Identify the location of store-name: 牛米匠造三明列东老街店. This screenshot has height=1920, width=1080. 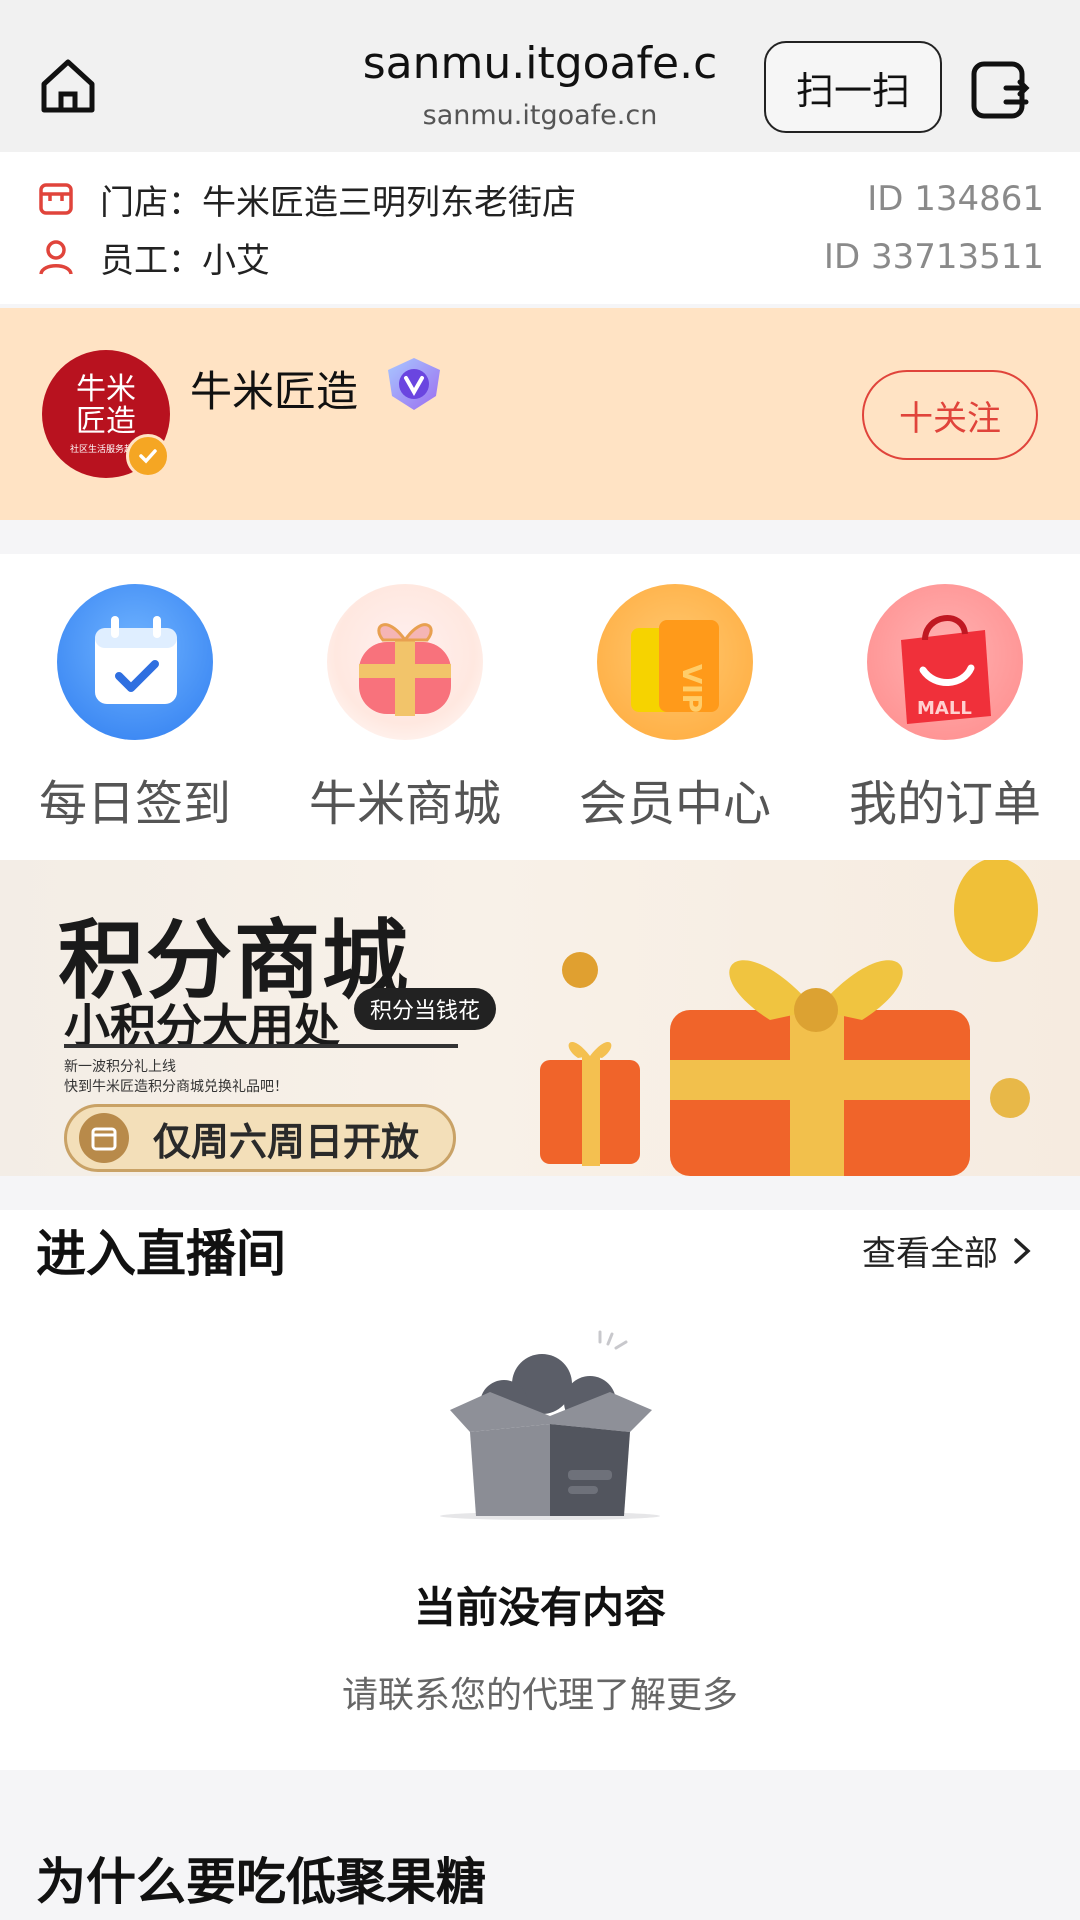
(389, 202).